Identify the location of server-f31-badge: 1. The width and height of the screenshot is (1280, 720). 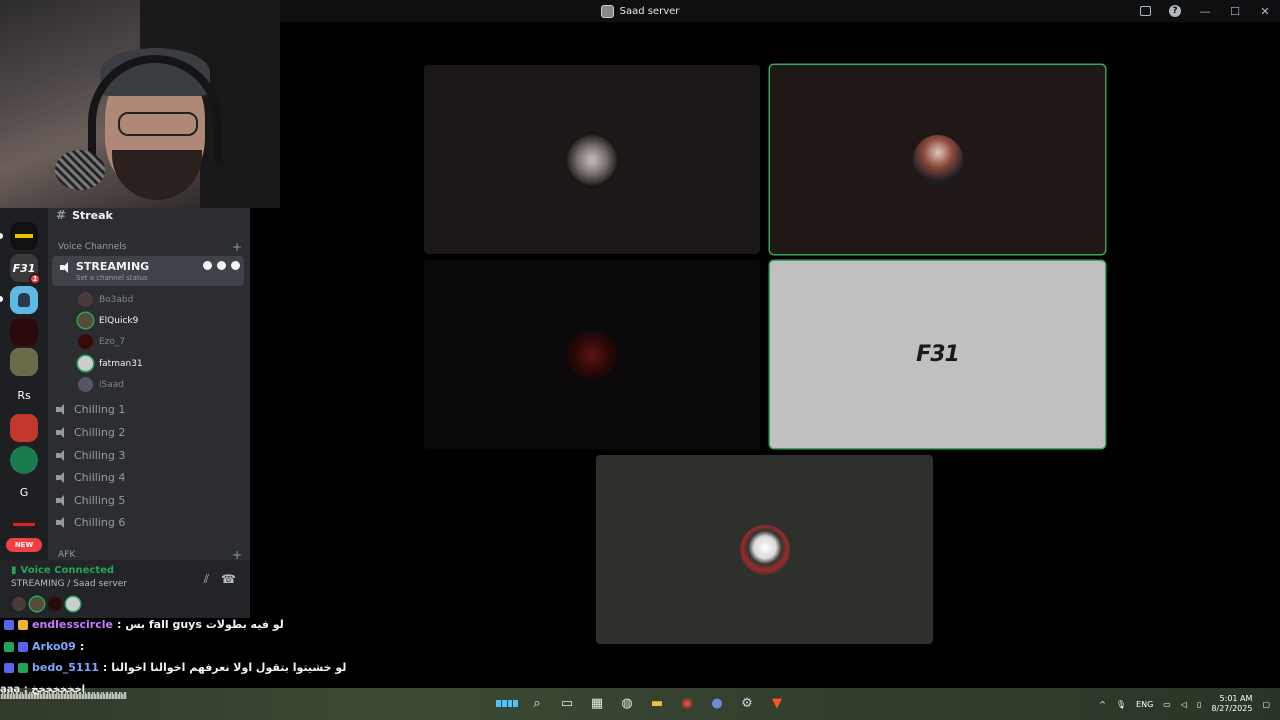
(35, 279).